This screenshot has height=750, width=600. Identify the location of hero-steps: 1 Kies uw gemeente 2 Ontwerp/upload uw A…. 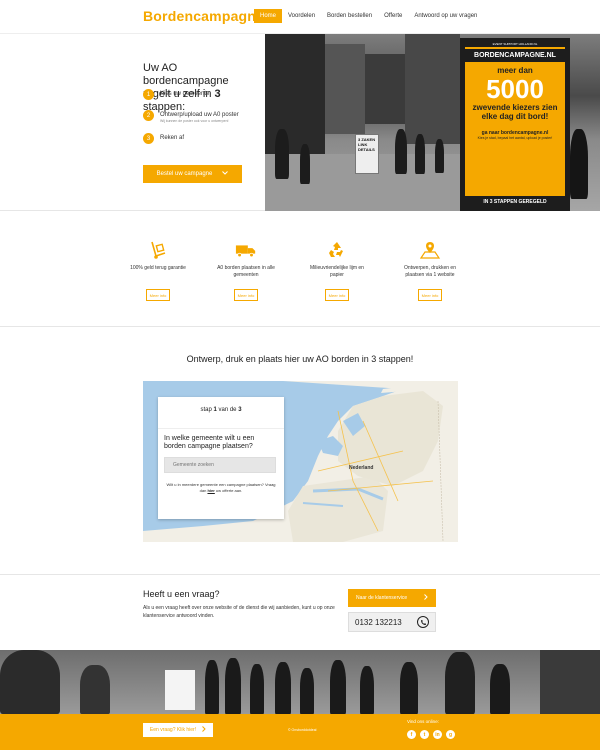
(191, 120).